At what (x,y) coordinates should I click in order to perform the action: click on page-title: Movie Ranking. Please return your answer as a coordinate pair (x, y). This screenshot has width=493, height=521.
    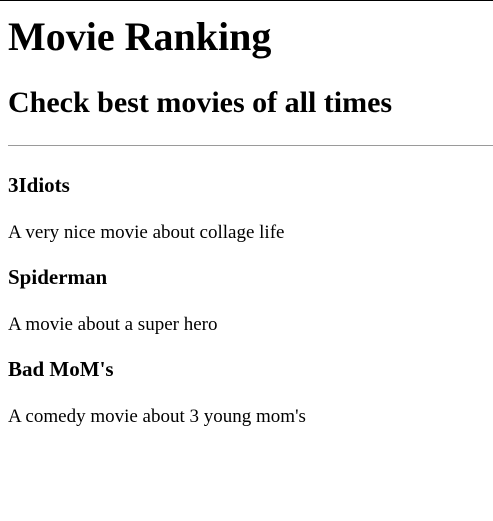
    Looking at the image, I should click on (140, 36).